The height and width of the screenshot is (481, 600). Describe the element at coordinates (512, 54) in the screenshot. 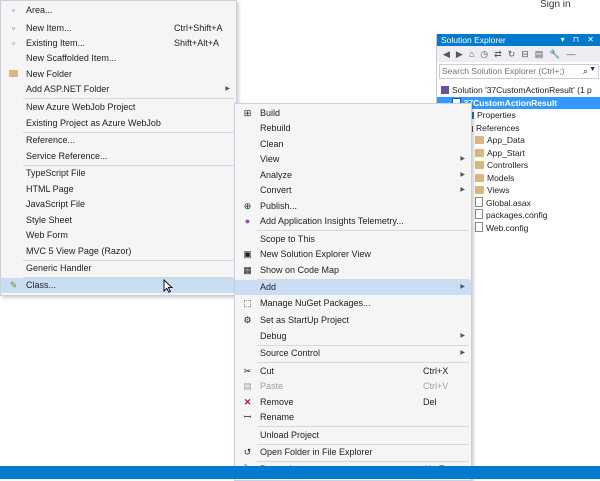

I see `refresh-icon: ↻` at that location.